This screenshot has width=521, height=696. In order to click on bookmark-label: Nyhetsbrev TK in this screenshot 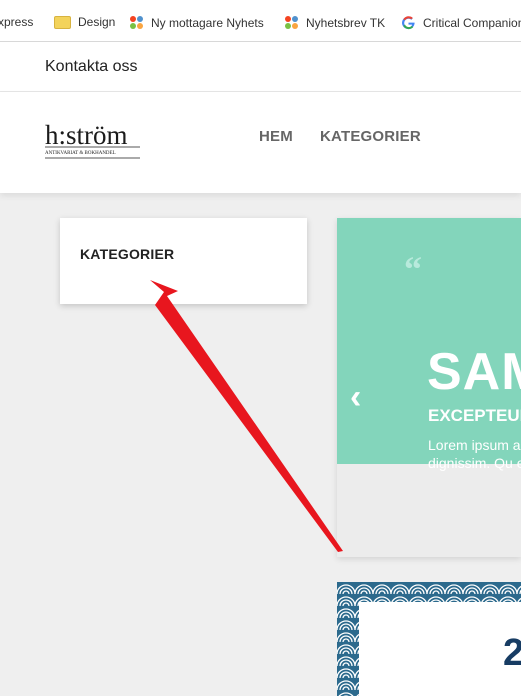, I will do `click(346, 22)`.